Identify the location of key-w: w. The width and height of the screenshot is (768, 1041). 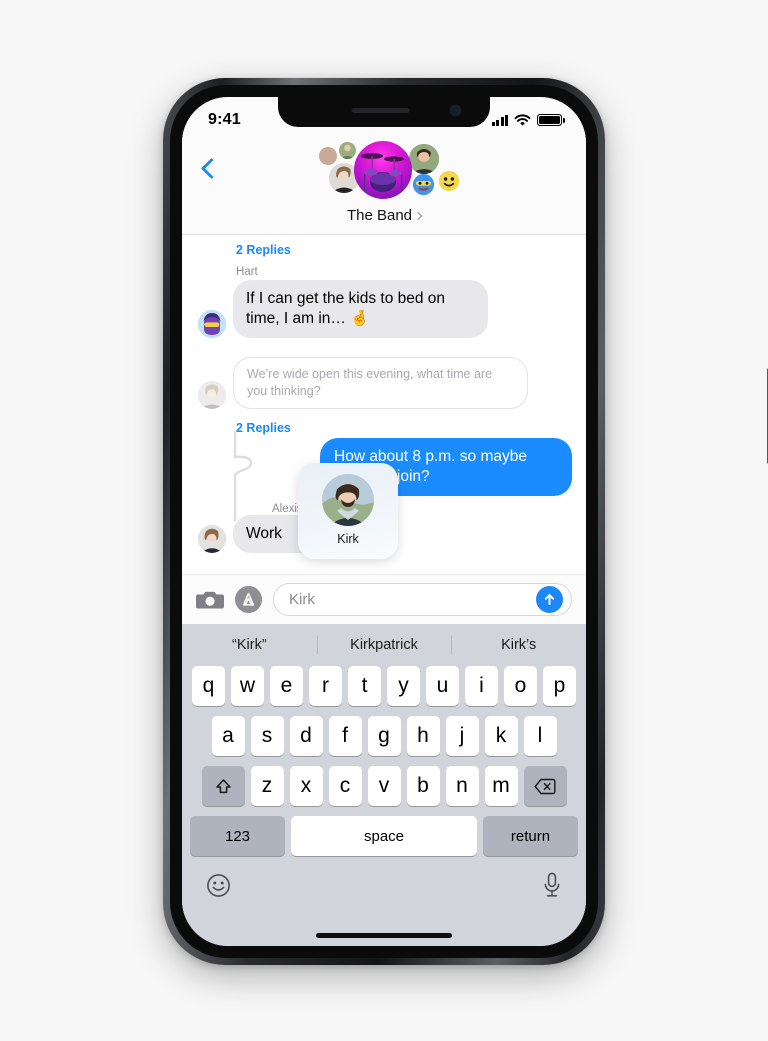
(247, 686).